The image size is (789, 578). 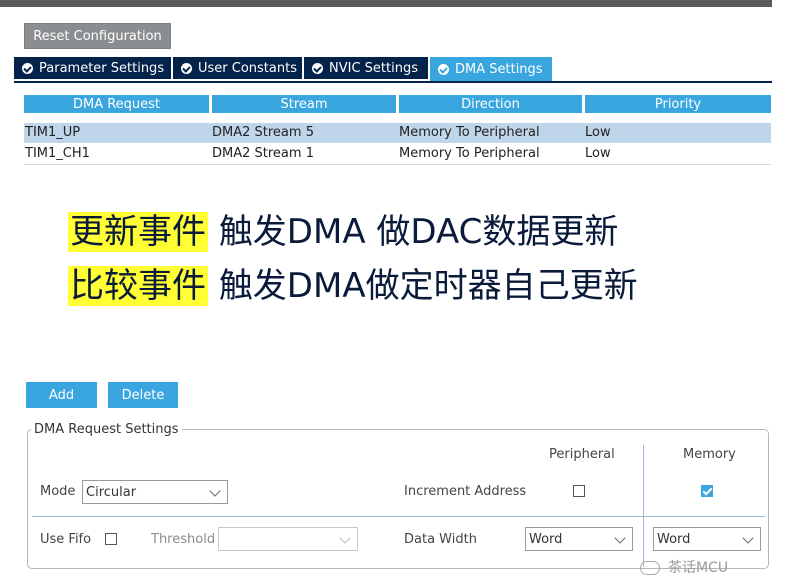 I want to click on peripheral-data-width-select: Word, so click(x=579, y=539).